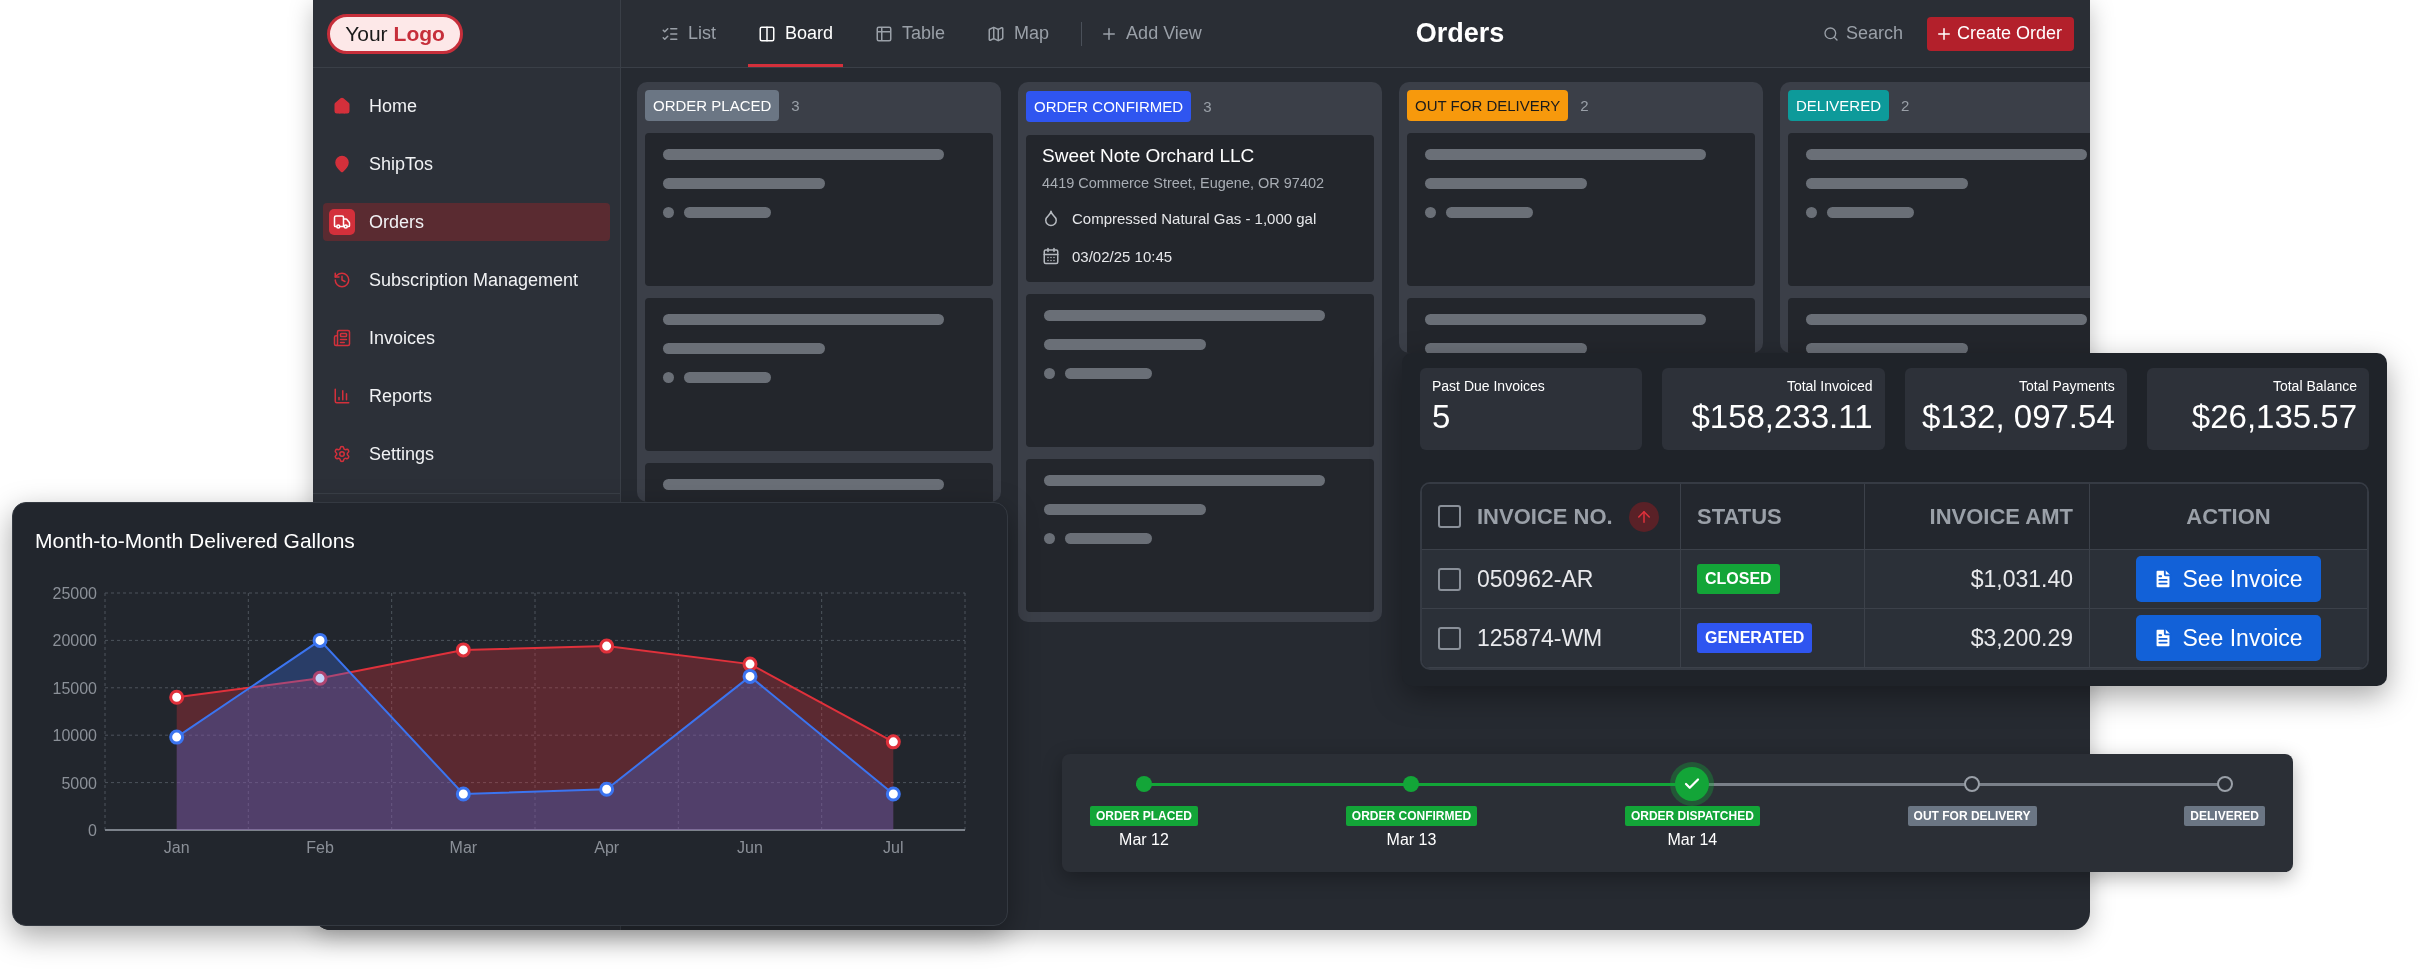 This screenshot has height=974, width=2427. What do you see at coordinates (1739, 516) in the screenshot?
I see `column-header: STATUS` at bounding box center [1739, 516].